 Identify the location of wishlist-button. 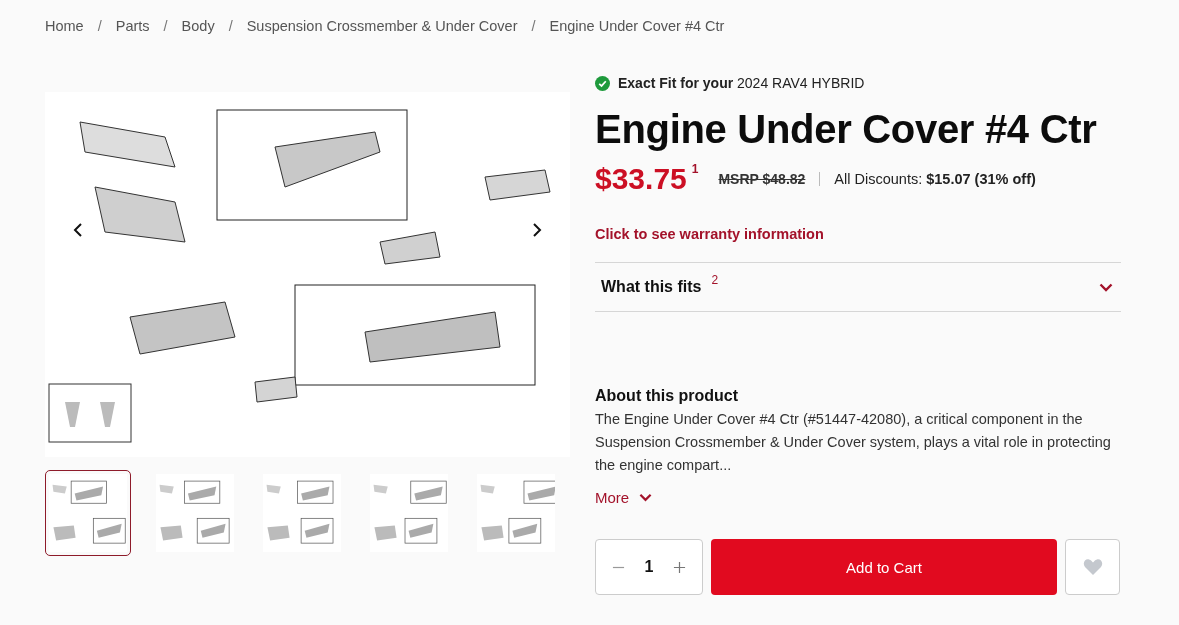
(1092, 567).